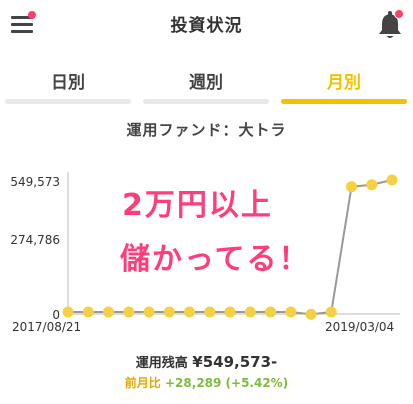  I want to click on annotation-line-2: 儲かってる！, so click(215, 259).